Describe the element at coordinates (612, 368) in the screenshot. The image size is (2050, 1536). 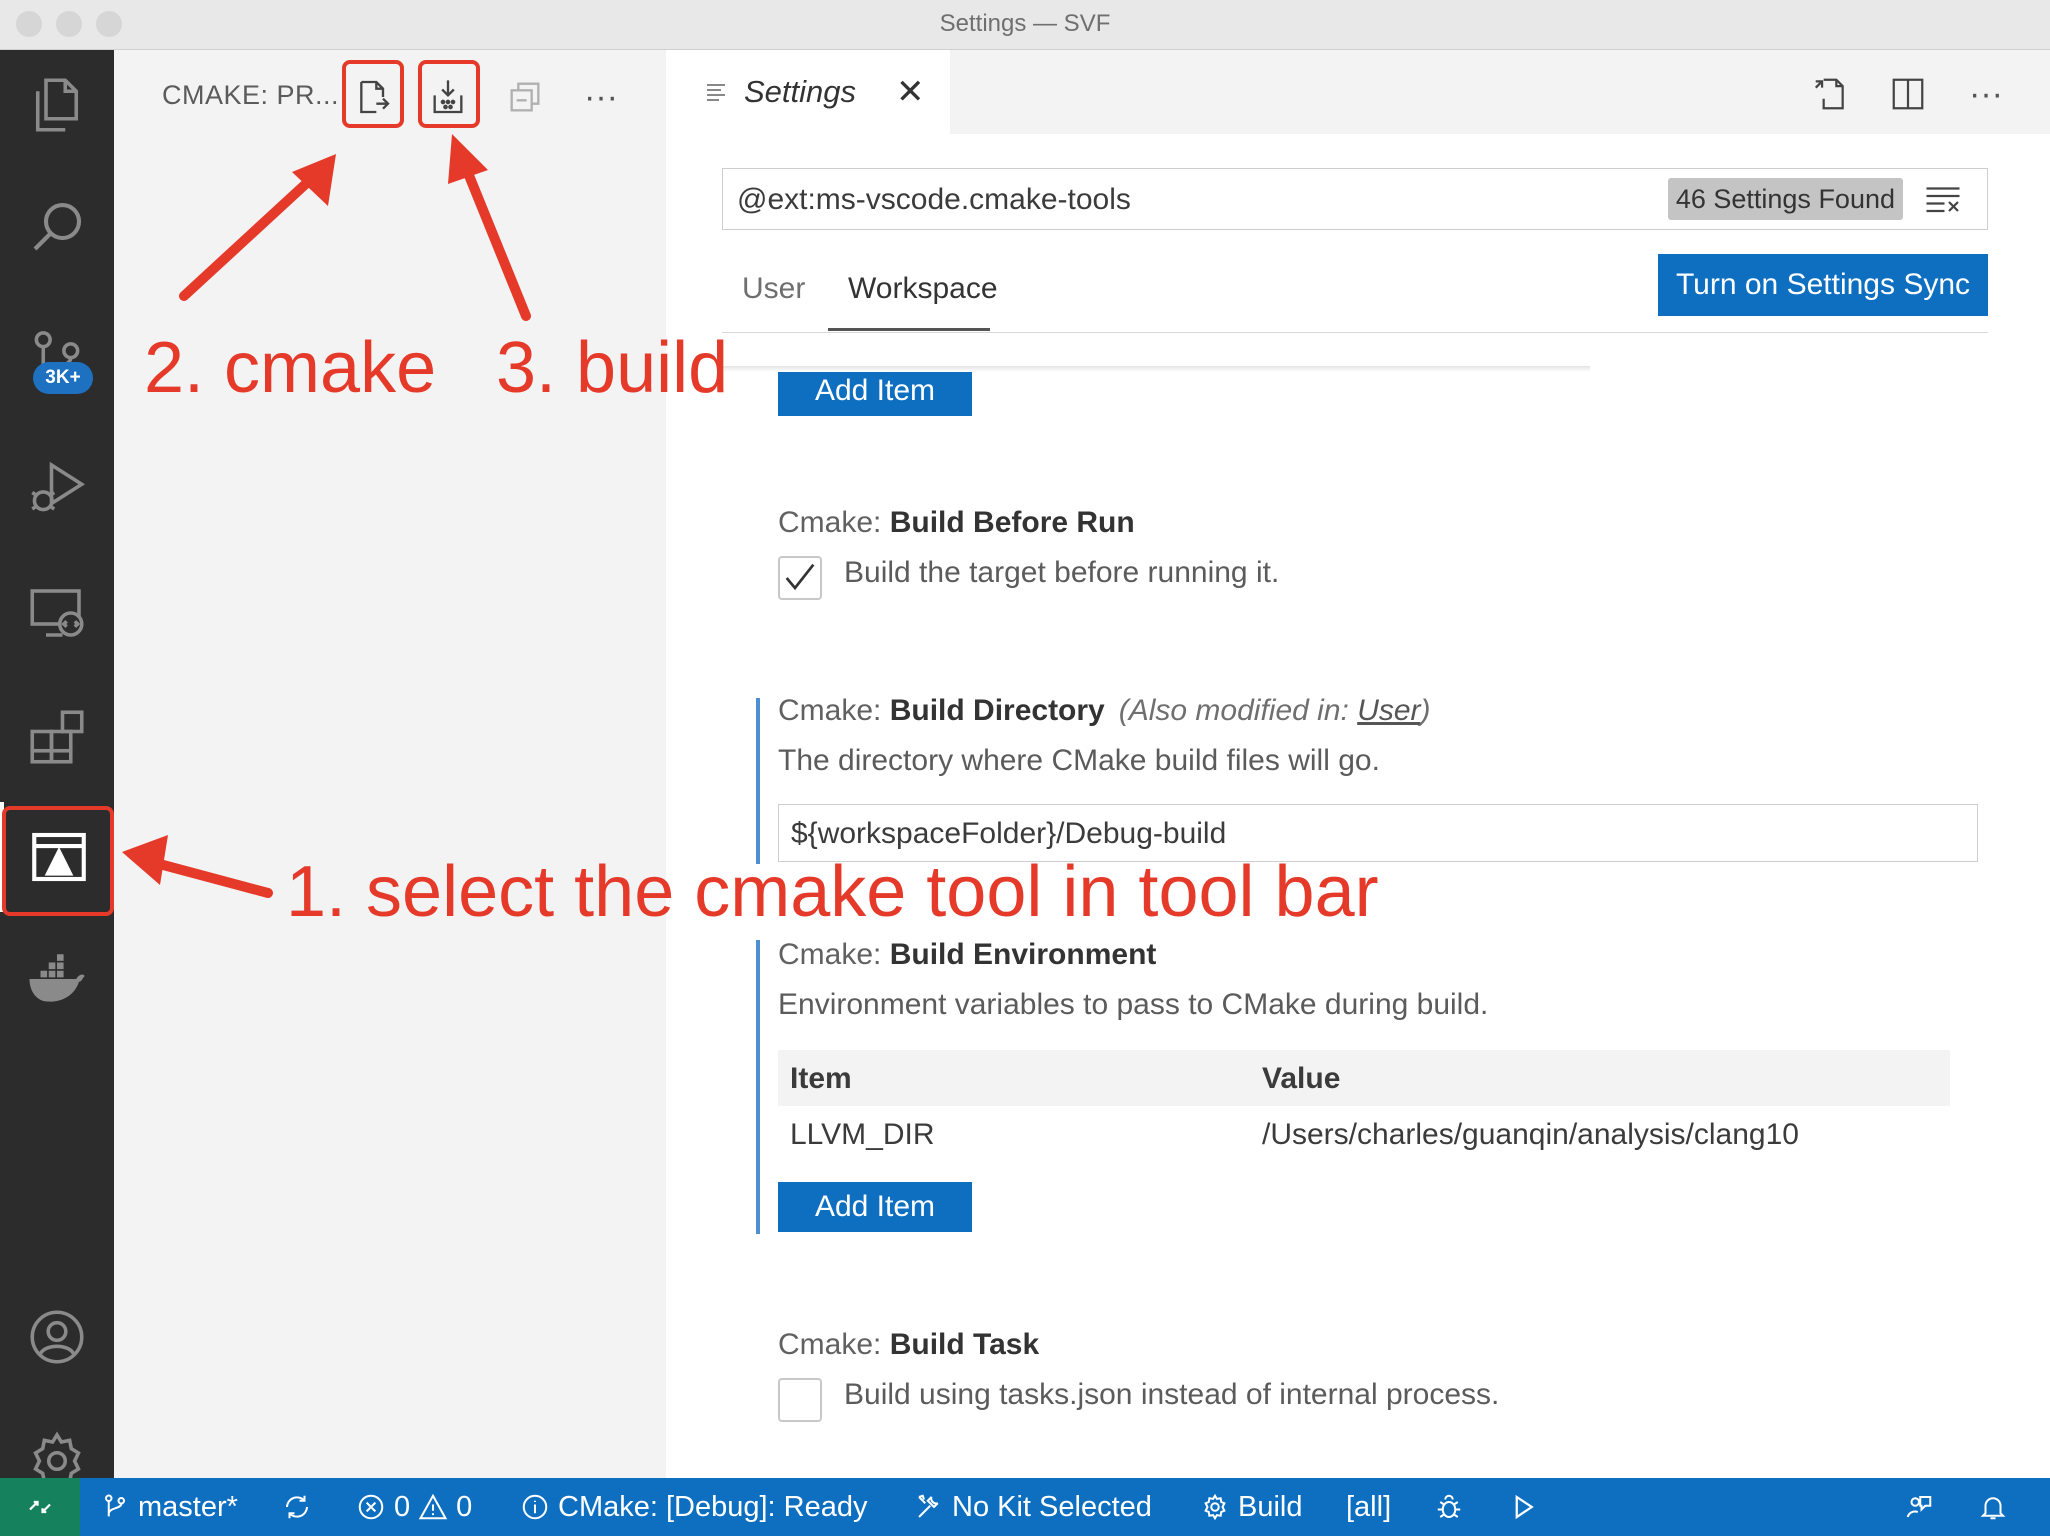
I see `annotation-step-3: 3. build` at that location.